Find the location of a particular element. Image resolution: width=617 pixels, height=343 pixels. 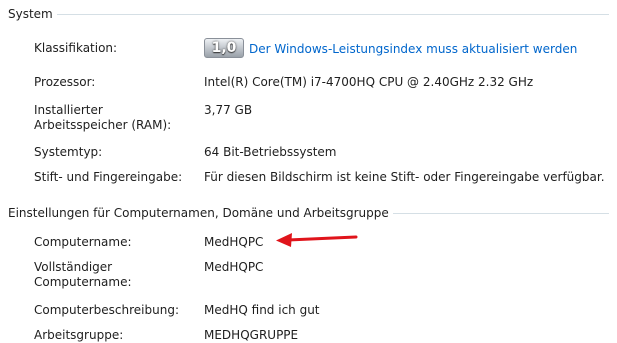

classification-label: Klassifikation: is located at coordinates (76, 48).